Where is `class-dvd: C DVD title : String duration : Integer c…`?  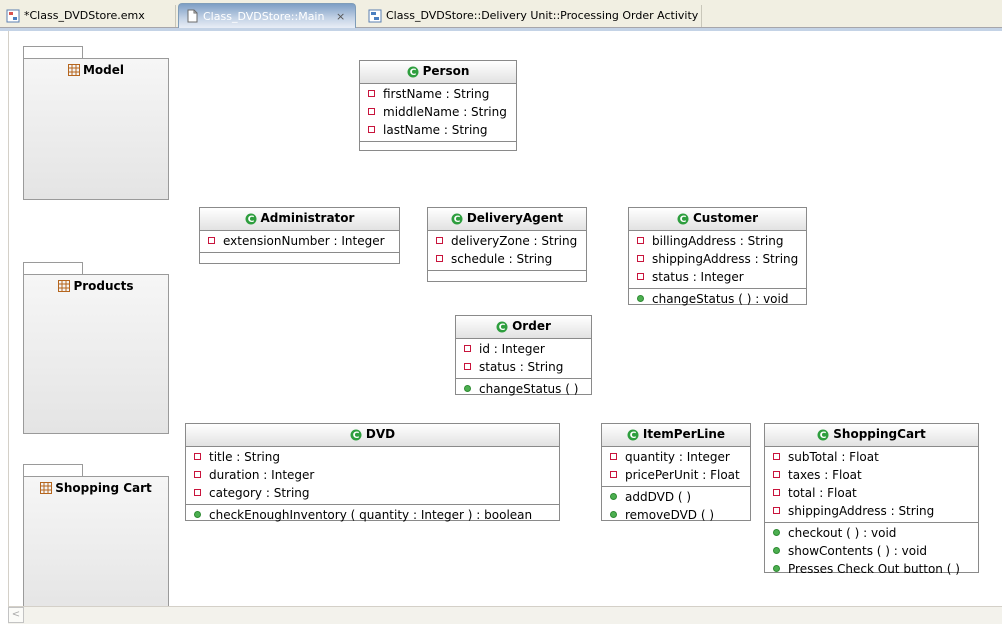
class-dvd: C DVD title : String duration : Integer c… is located at coordinates (372, 473).